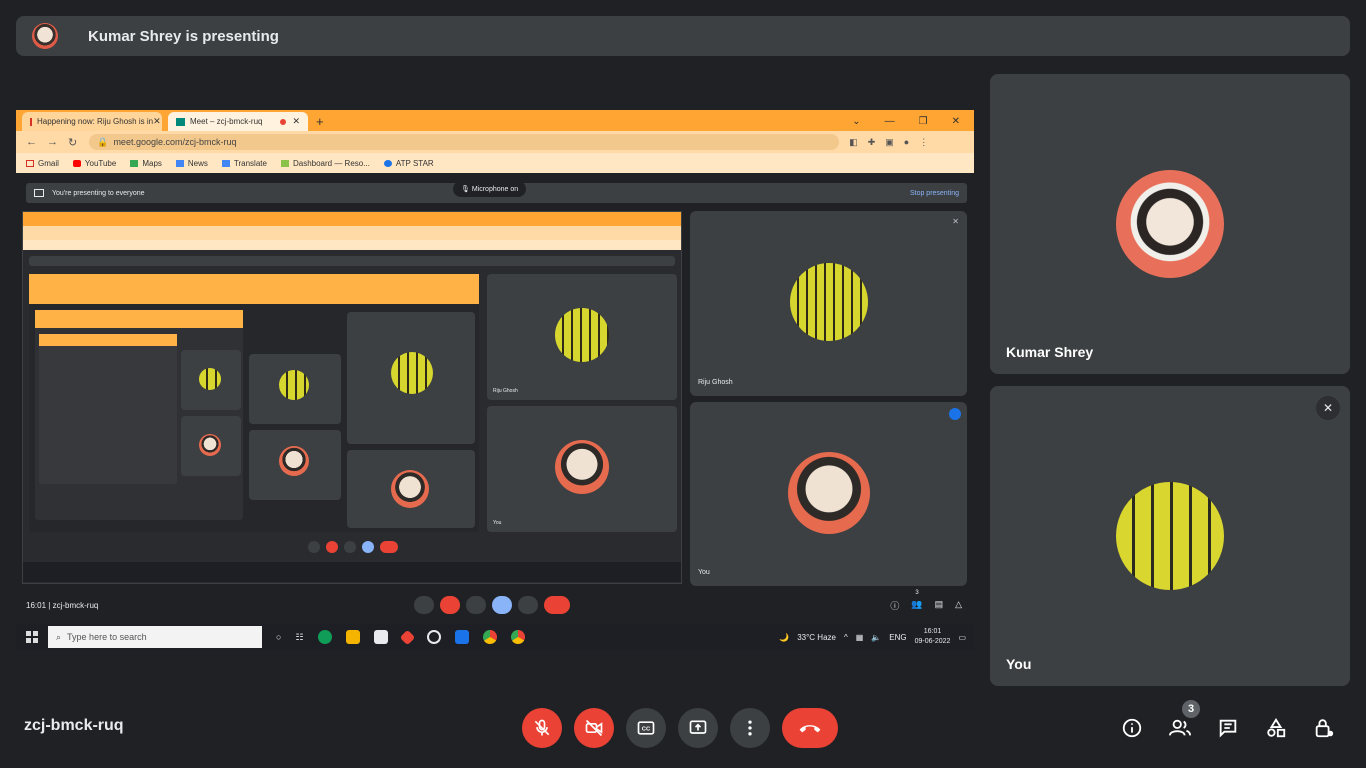 The height and width of the screenshot is (768, 1366). What do you see at coordinates (152, 163) in the screenshot?
I see `bookmark-label: Maps` at bounding box center [152, 163].